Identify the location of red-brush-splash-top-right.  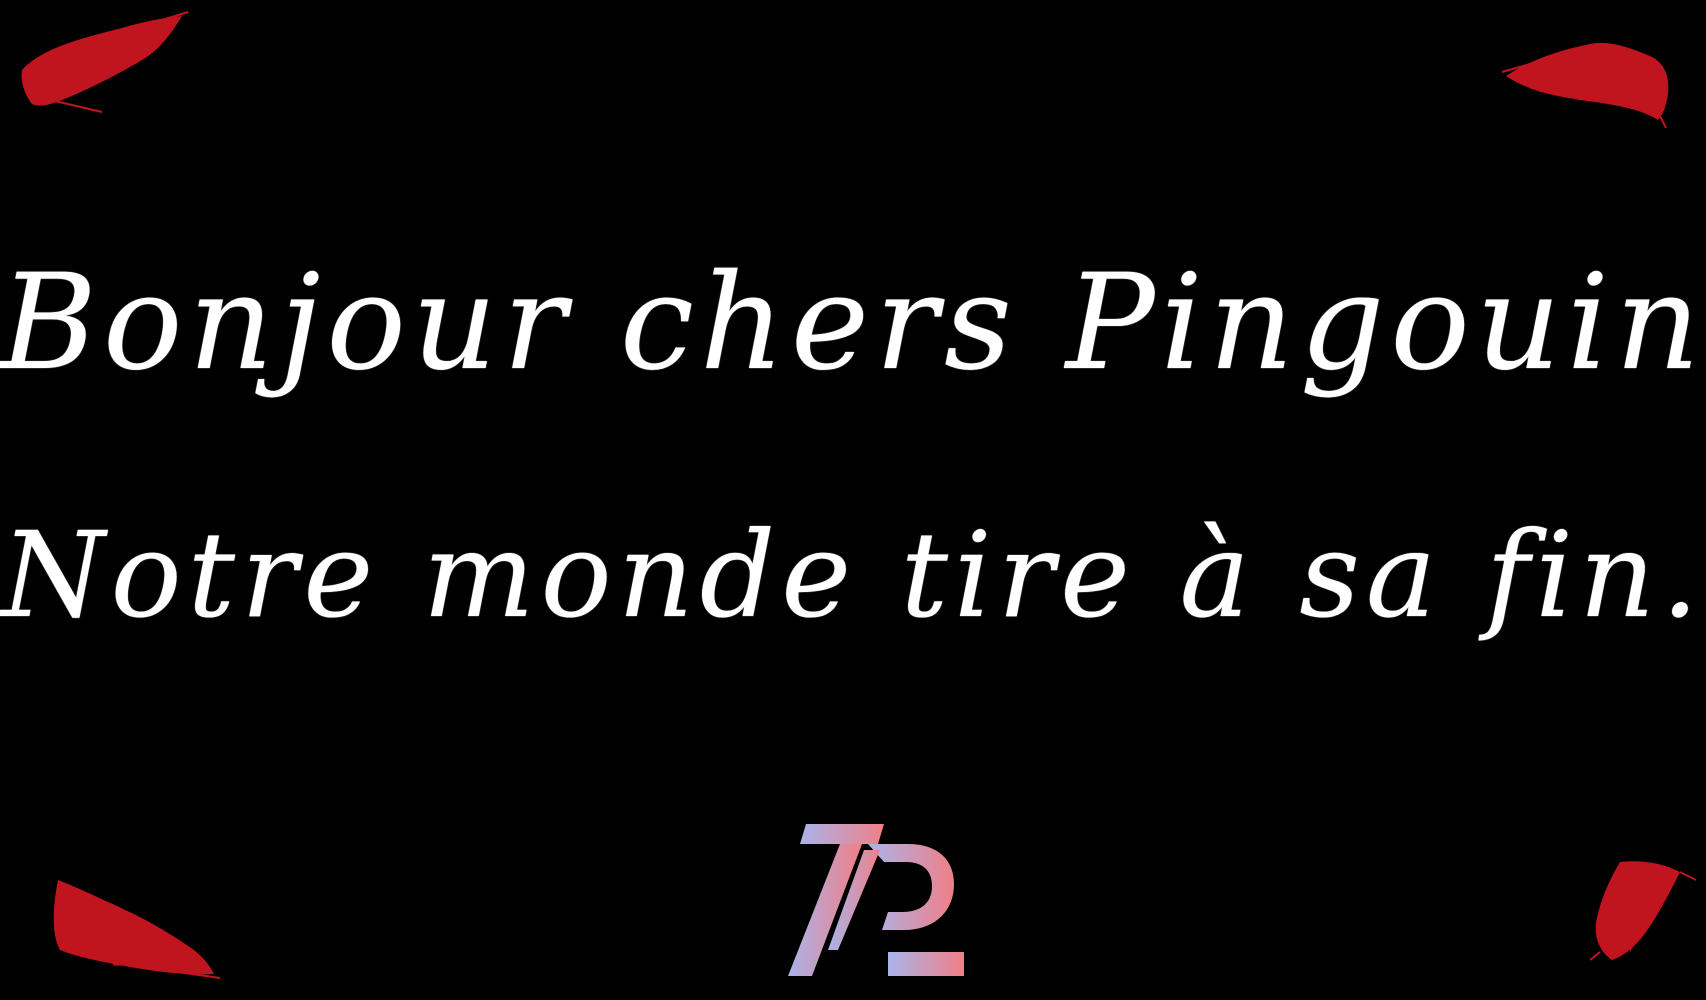
(1585, 85).